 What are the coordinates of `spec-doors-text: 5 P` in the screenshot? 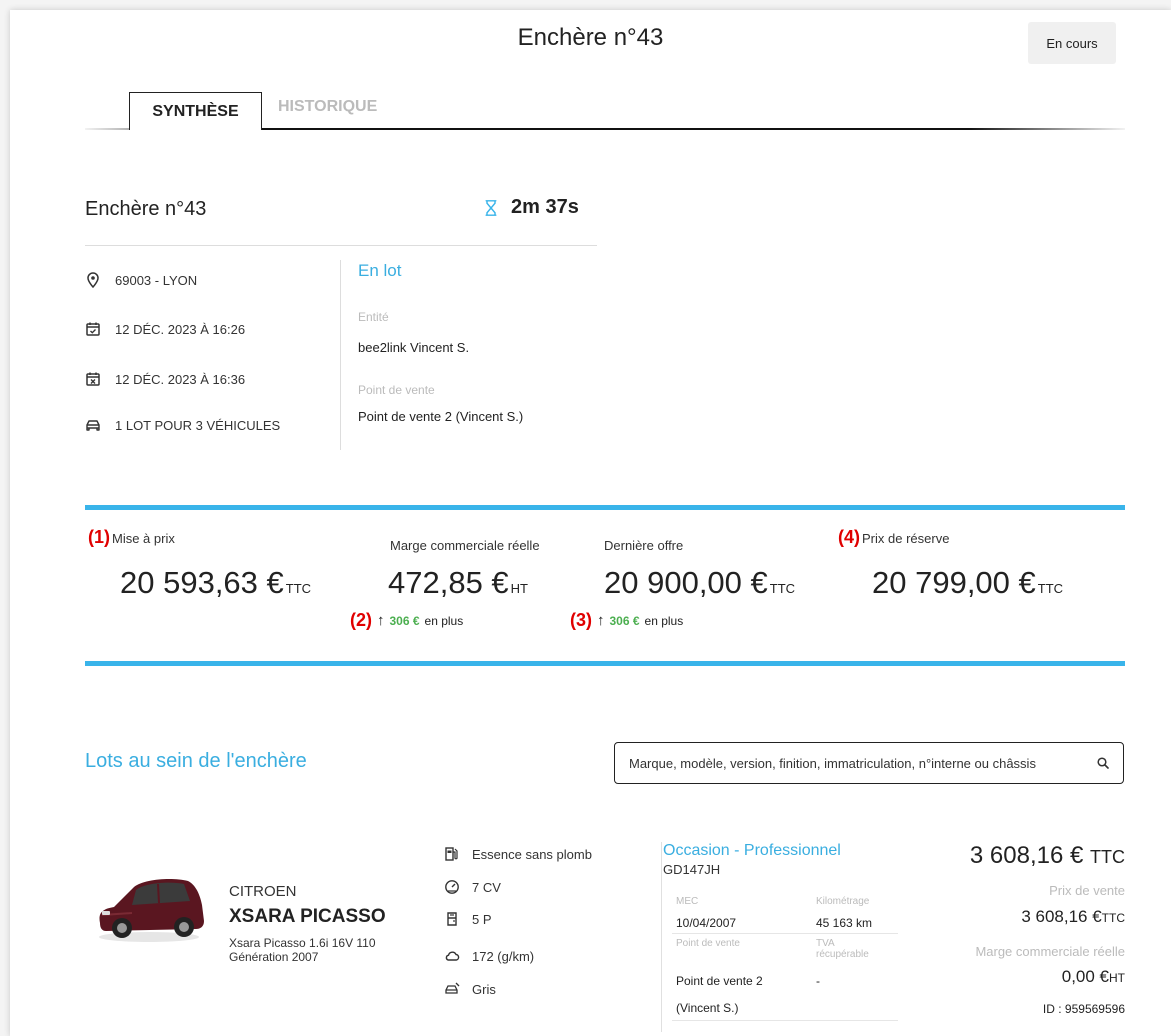 It's located at (482, 919).